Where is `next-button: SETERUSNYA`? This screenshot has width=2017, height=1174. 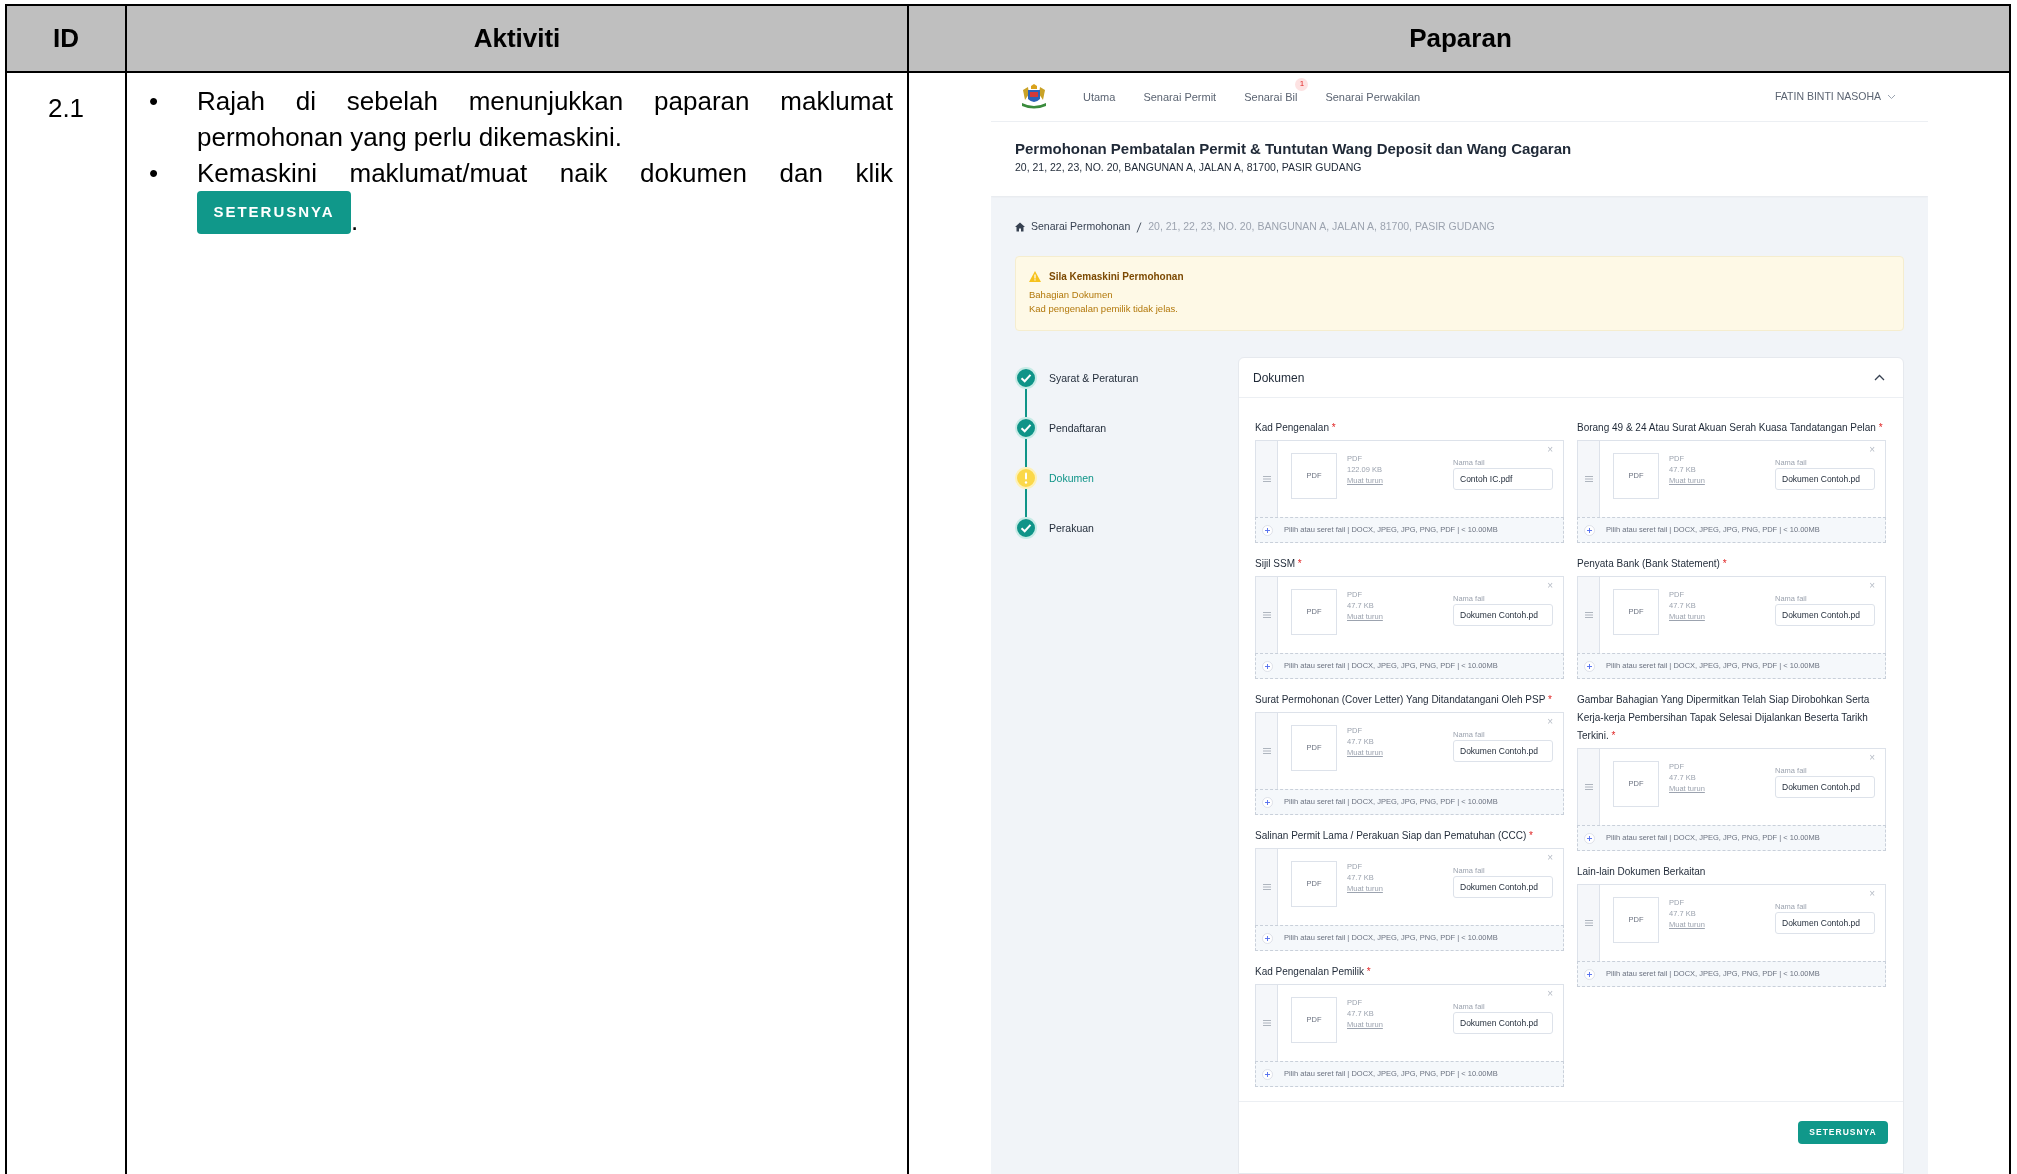 next-button: SETERUSNYA is located at coordinates (1843, 1132).